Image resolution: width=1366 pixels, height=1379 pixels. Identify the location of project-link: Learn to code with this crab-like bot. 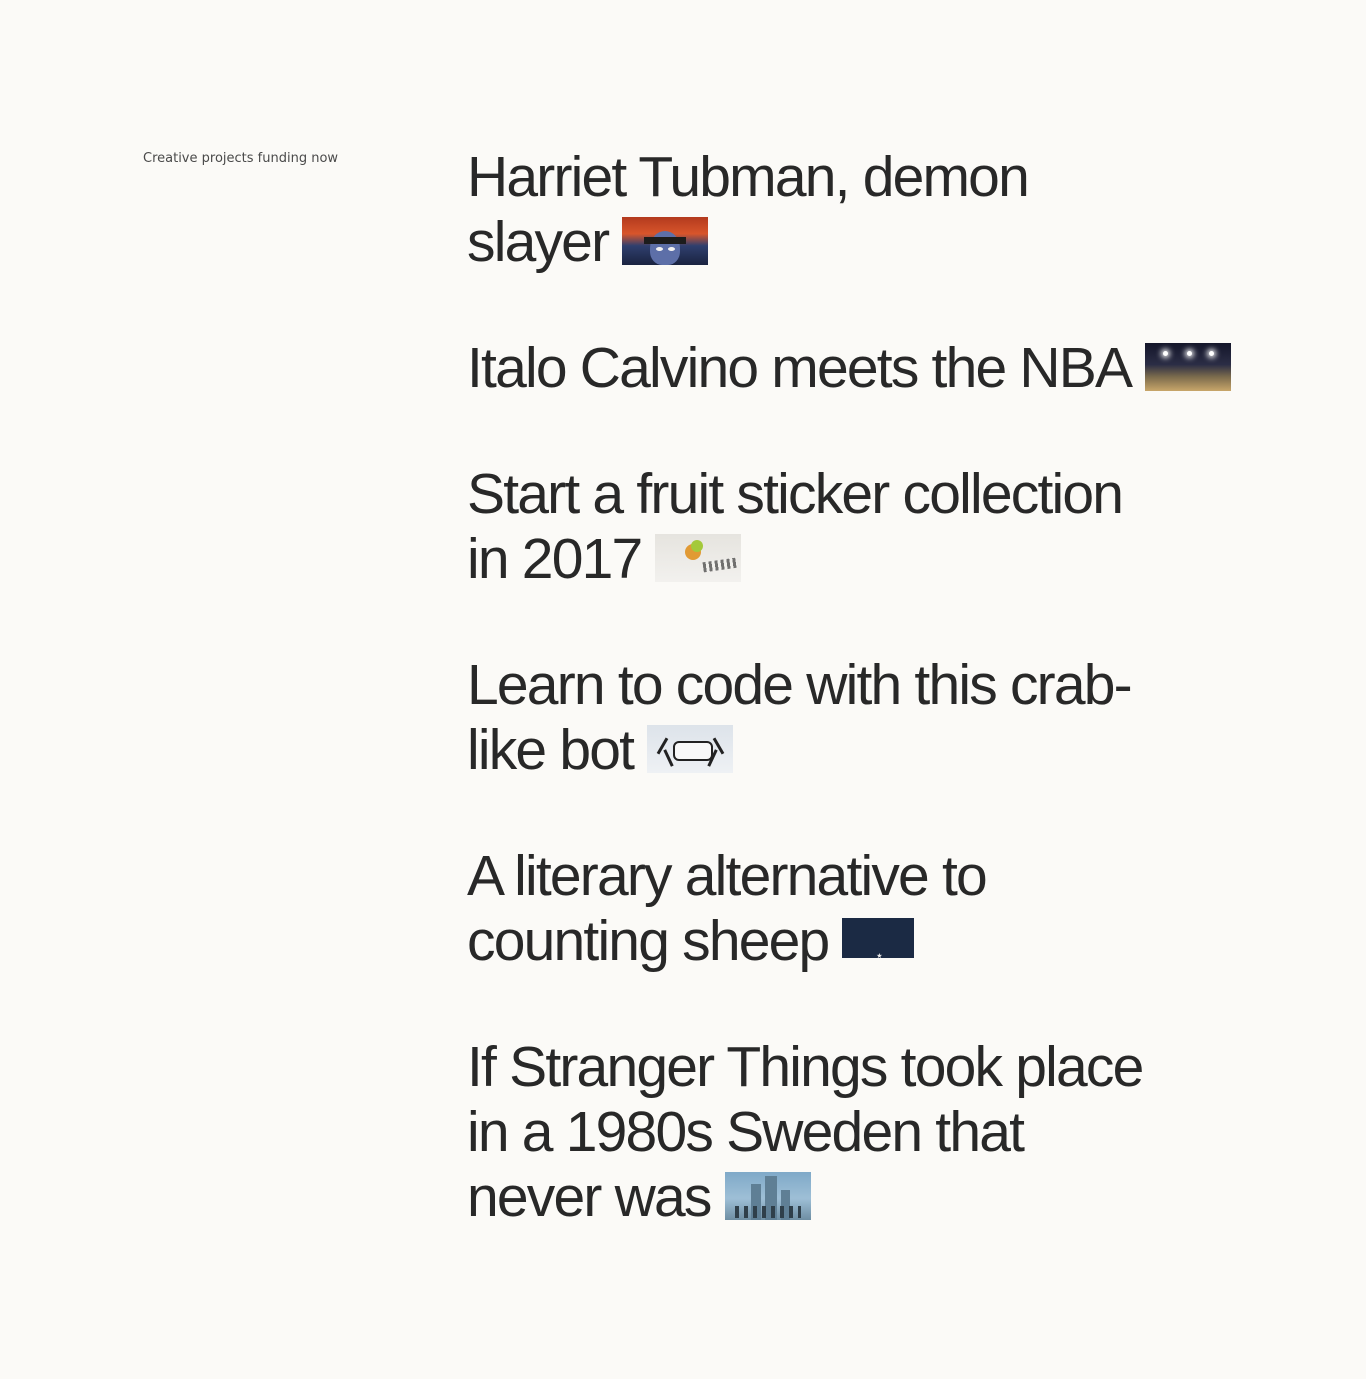
(817, 718).